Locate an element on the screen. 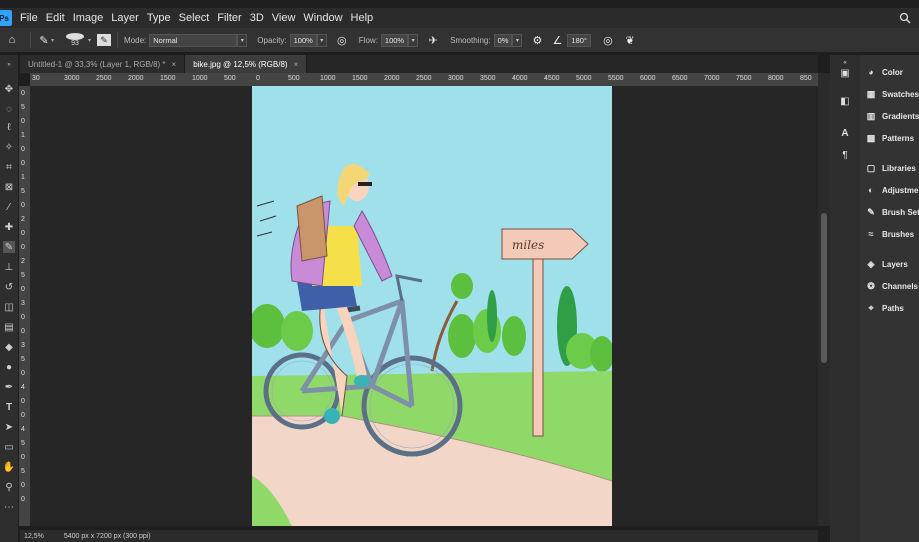 The image size is (919, 542). brush-tool-icon: ✎ is located at coordinates (44, 40).